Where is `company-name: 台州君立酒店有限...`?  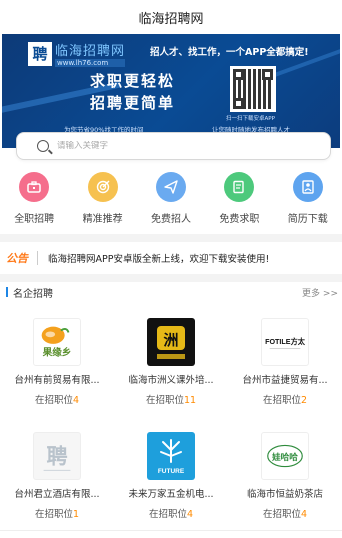 company-name: 台州君立酒店有限... is located at coordinates (57, 494).